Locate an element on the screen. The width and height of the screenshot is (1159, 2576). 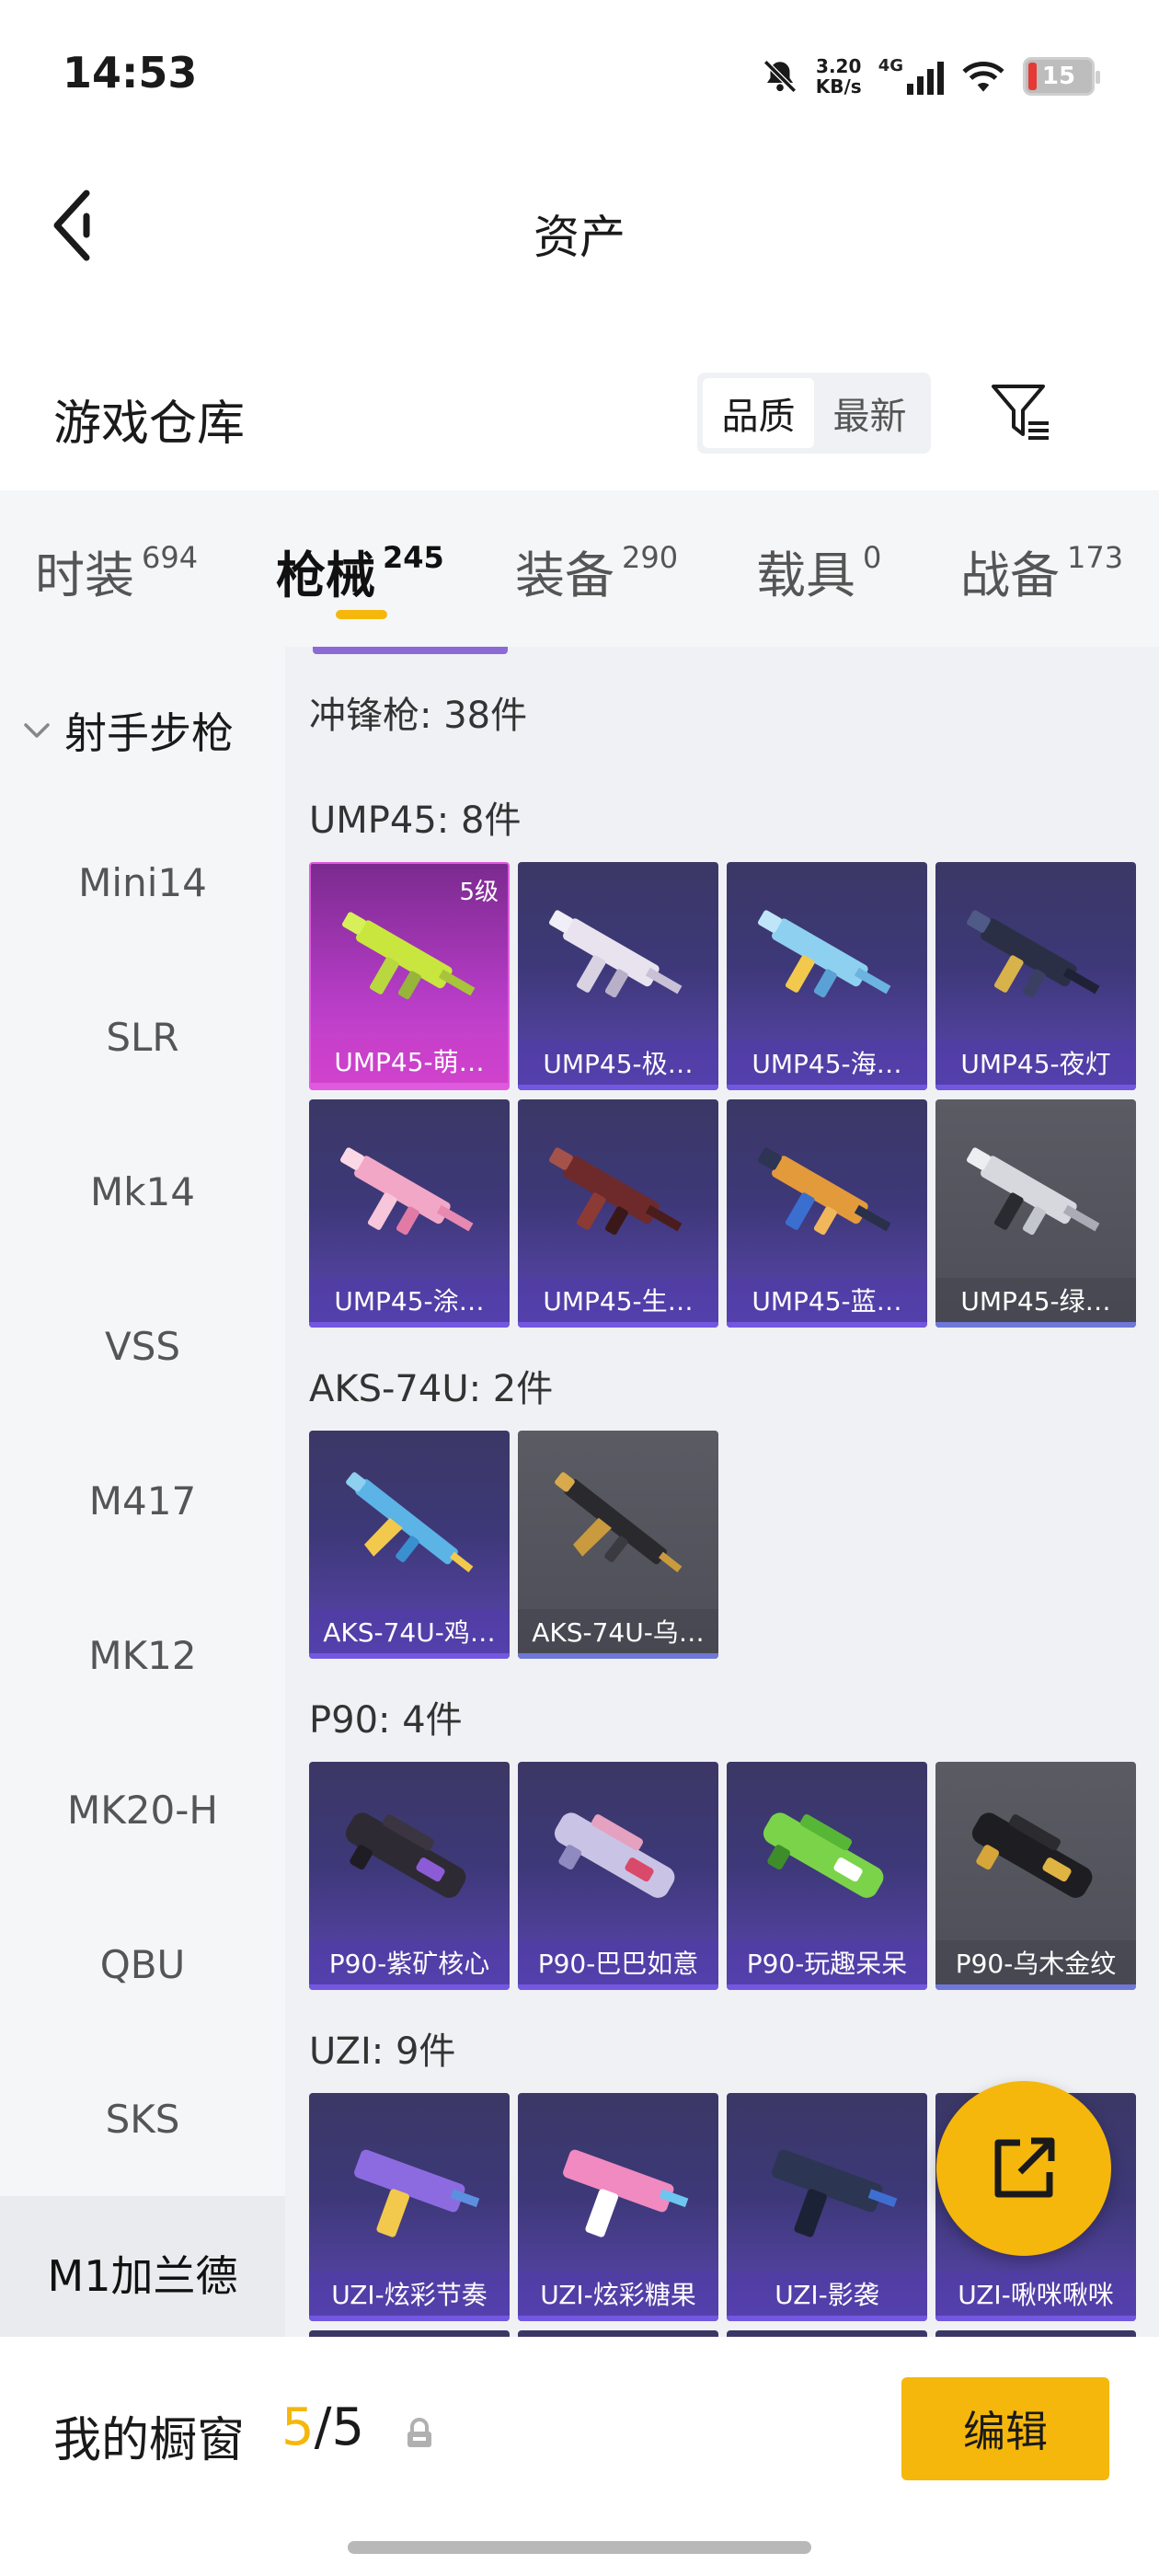
sidebar-group-label: 射手步枪 is located at coordinates (149, 733).